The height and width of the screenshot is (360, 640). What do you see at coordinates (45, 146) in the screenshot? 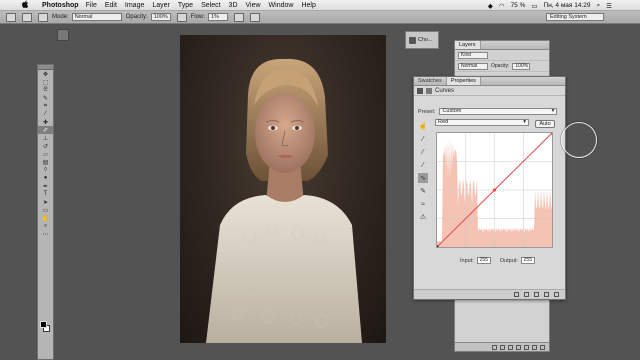
I see `history-brush-tool-icon: ↺` at bounding box center [45, 146].